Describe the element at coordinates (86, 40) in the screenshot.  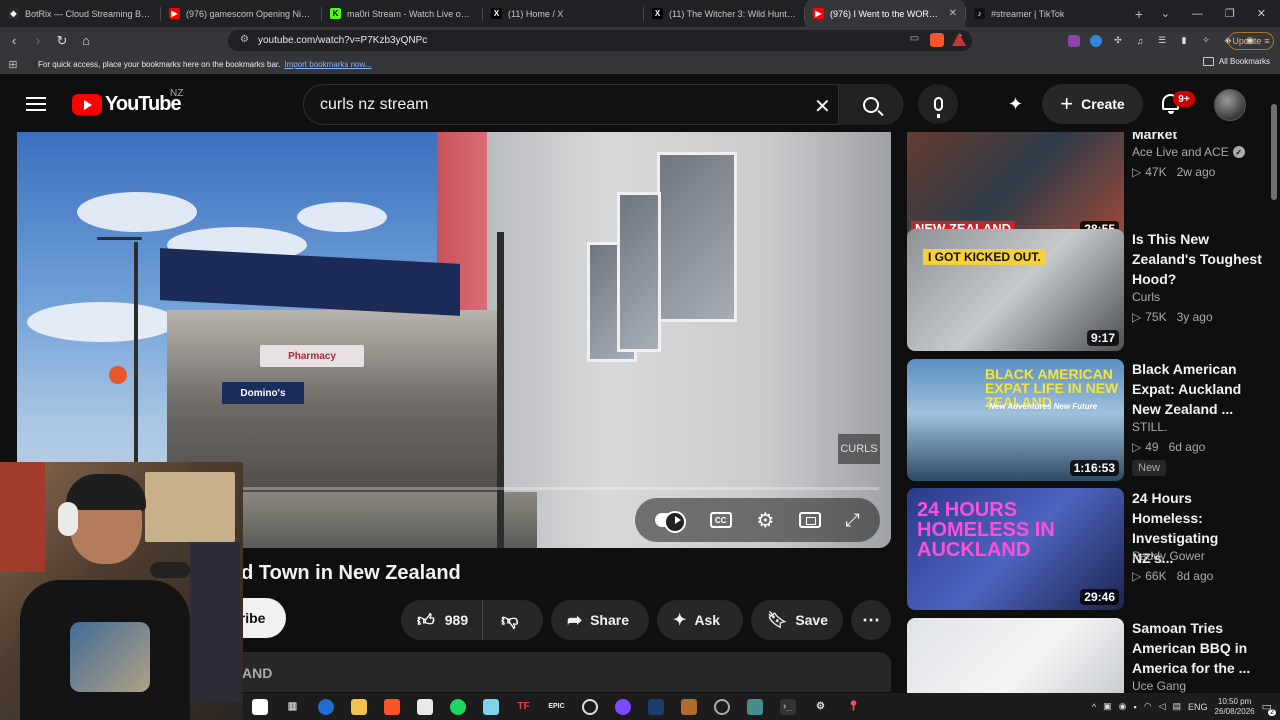
I see `home-button: ⌂` at that location.